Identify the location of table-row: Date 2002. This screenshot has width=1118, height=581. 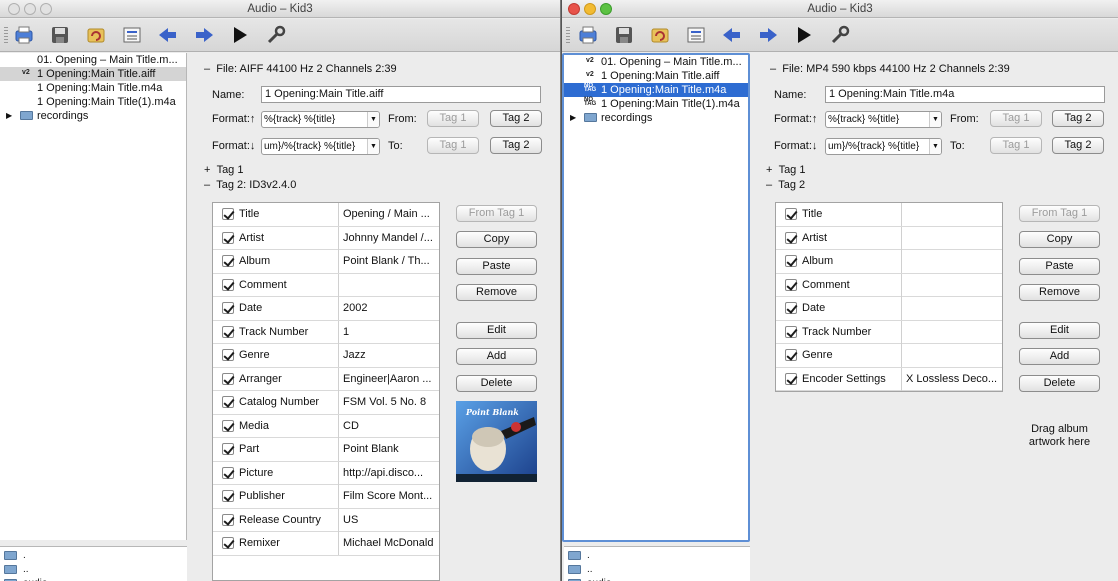
(326, 309).